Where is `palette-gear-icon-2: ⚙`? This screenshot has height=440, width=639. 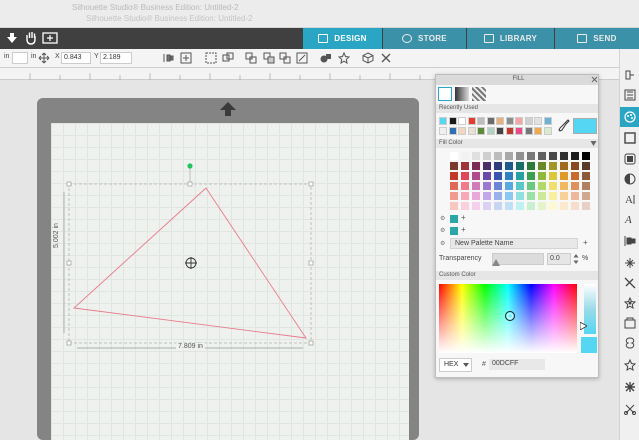 palette-gear-icon-2: ⚙ is located at coordinates (442, 230).